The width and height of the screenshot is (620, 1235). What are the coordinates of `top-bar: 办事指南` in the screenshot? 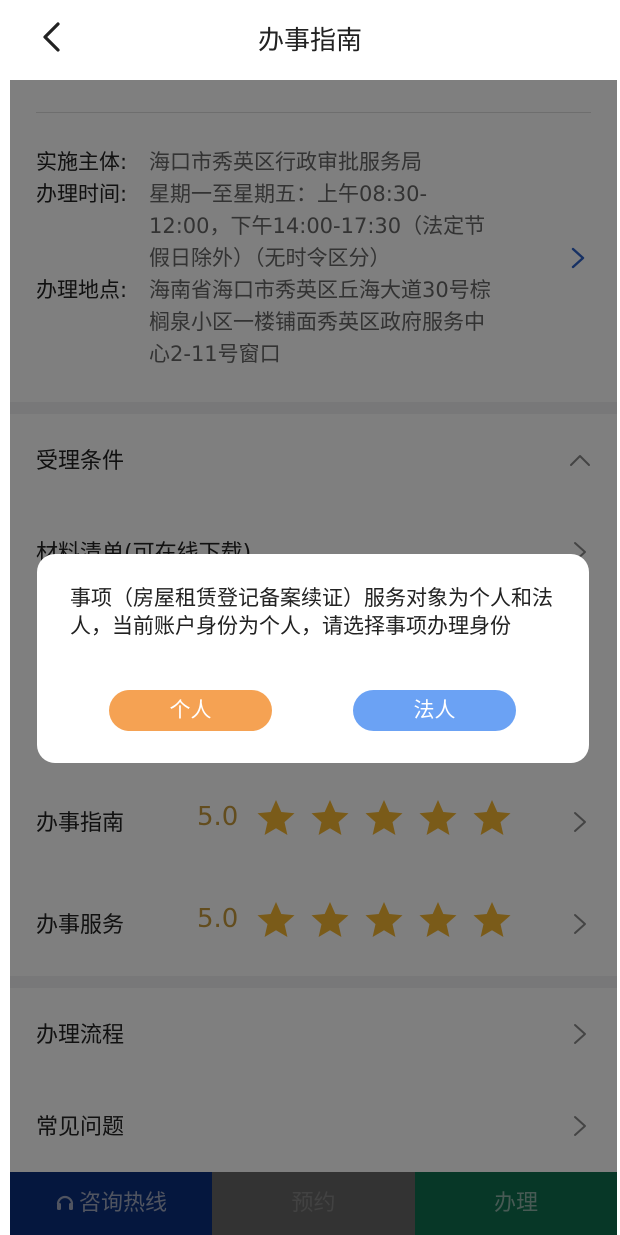 It's located at (310, 40).